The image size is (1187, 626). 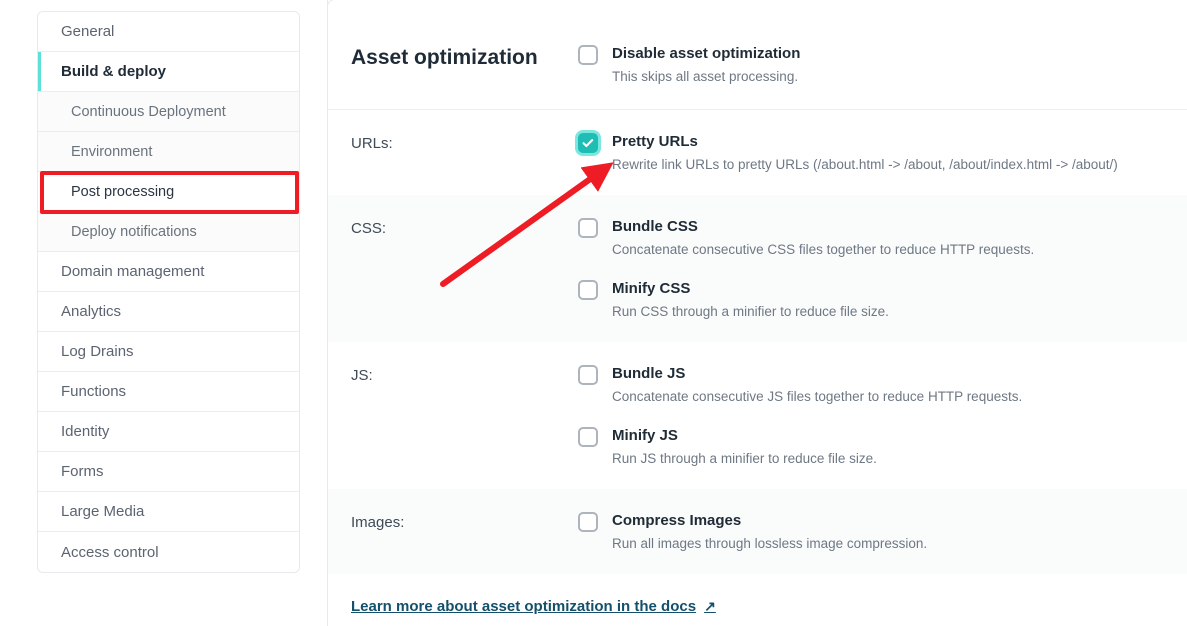 I want to click on sidebar-item-label: General, so click(x=88, y=31).